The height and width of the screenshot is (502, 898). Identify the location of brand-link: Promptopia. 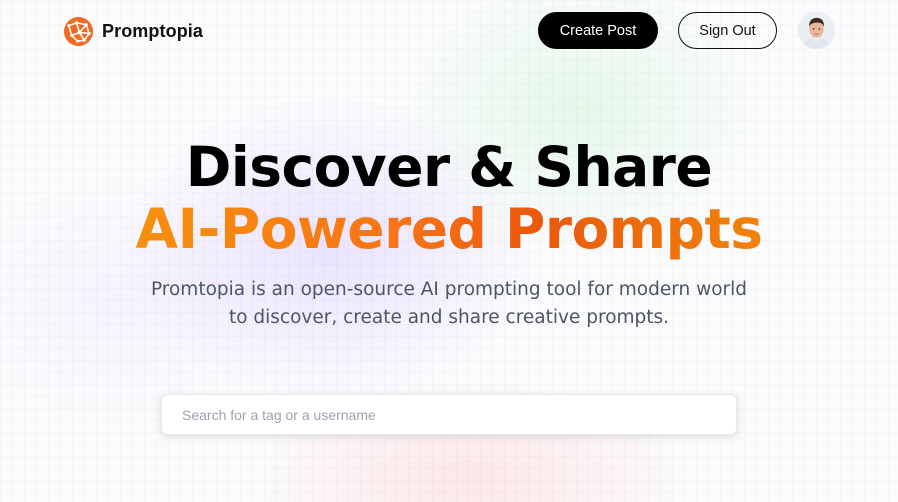
(133, 31).